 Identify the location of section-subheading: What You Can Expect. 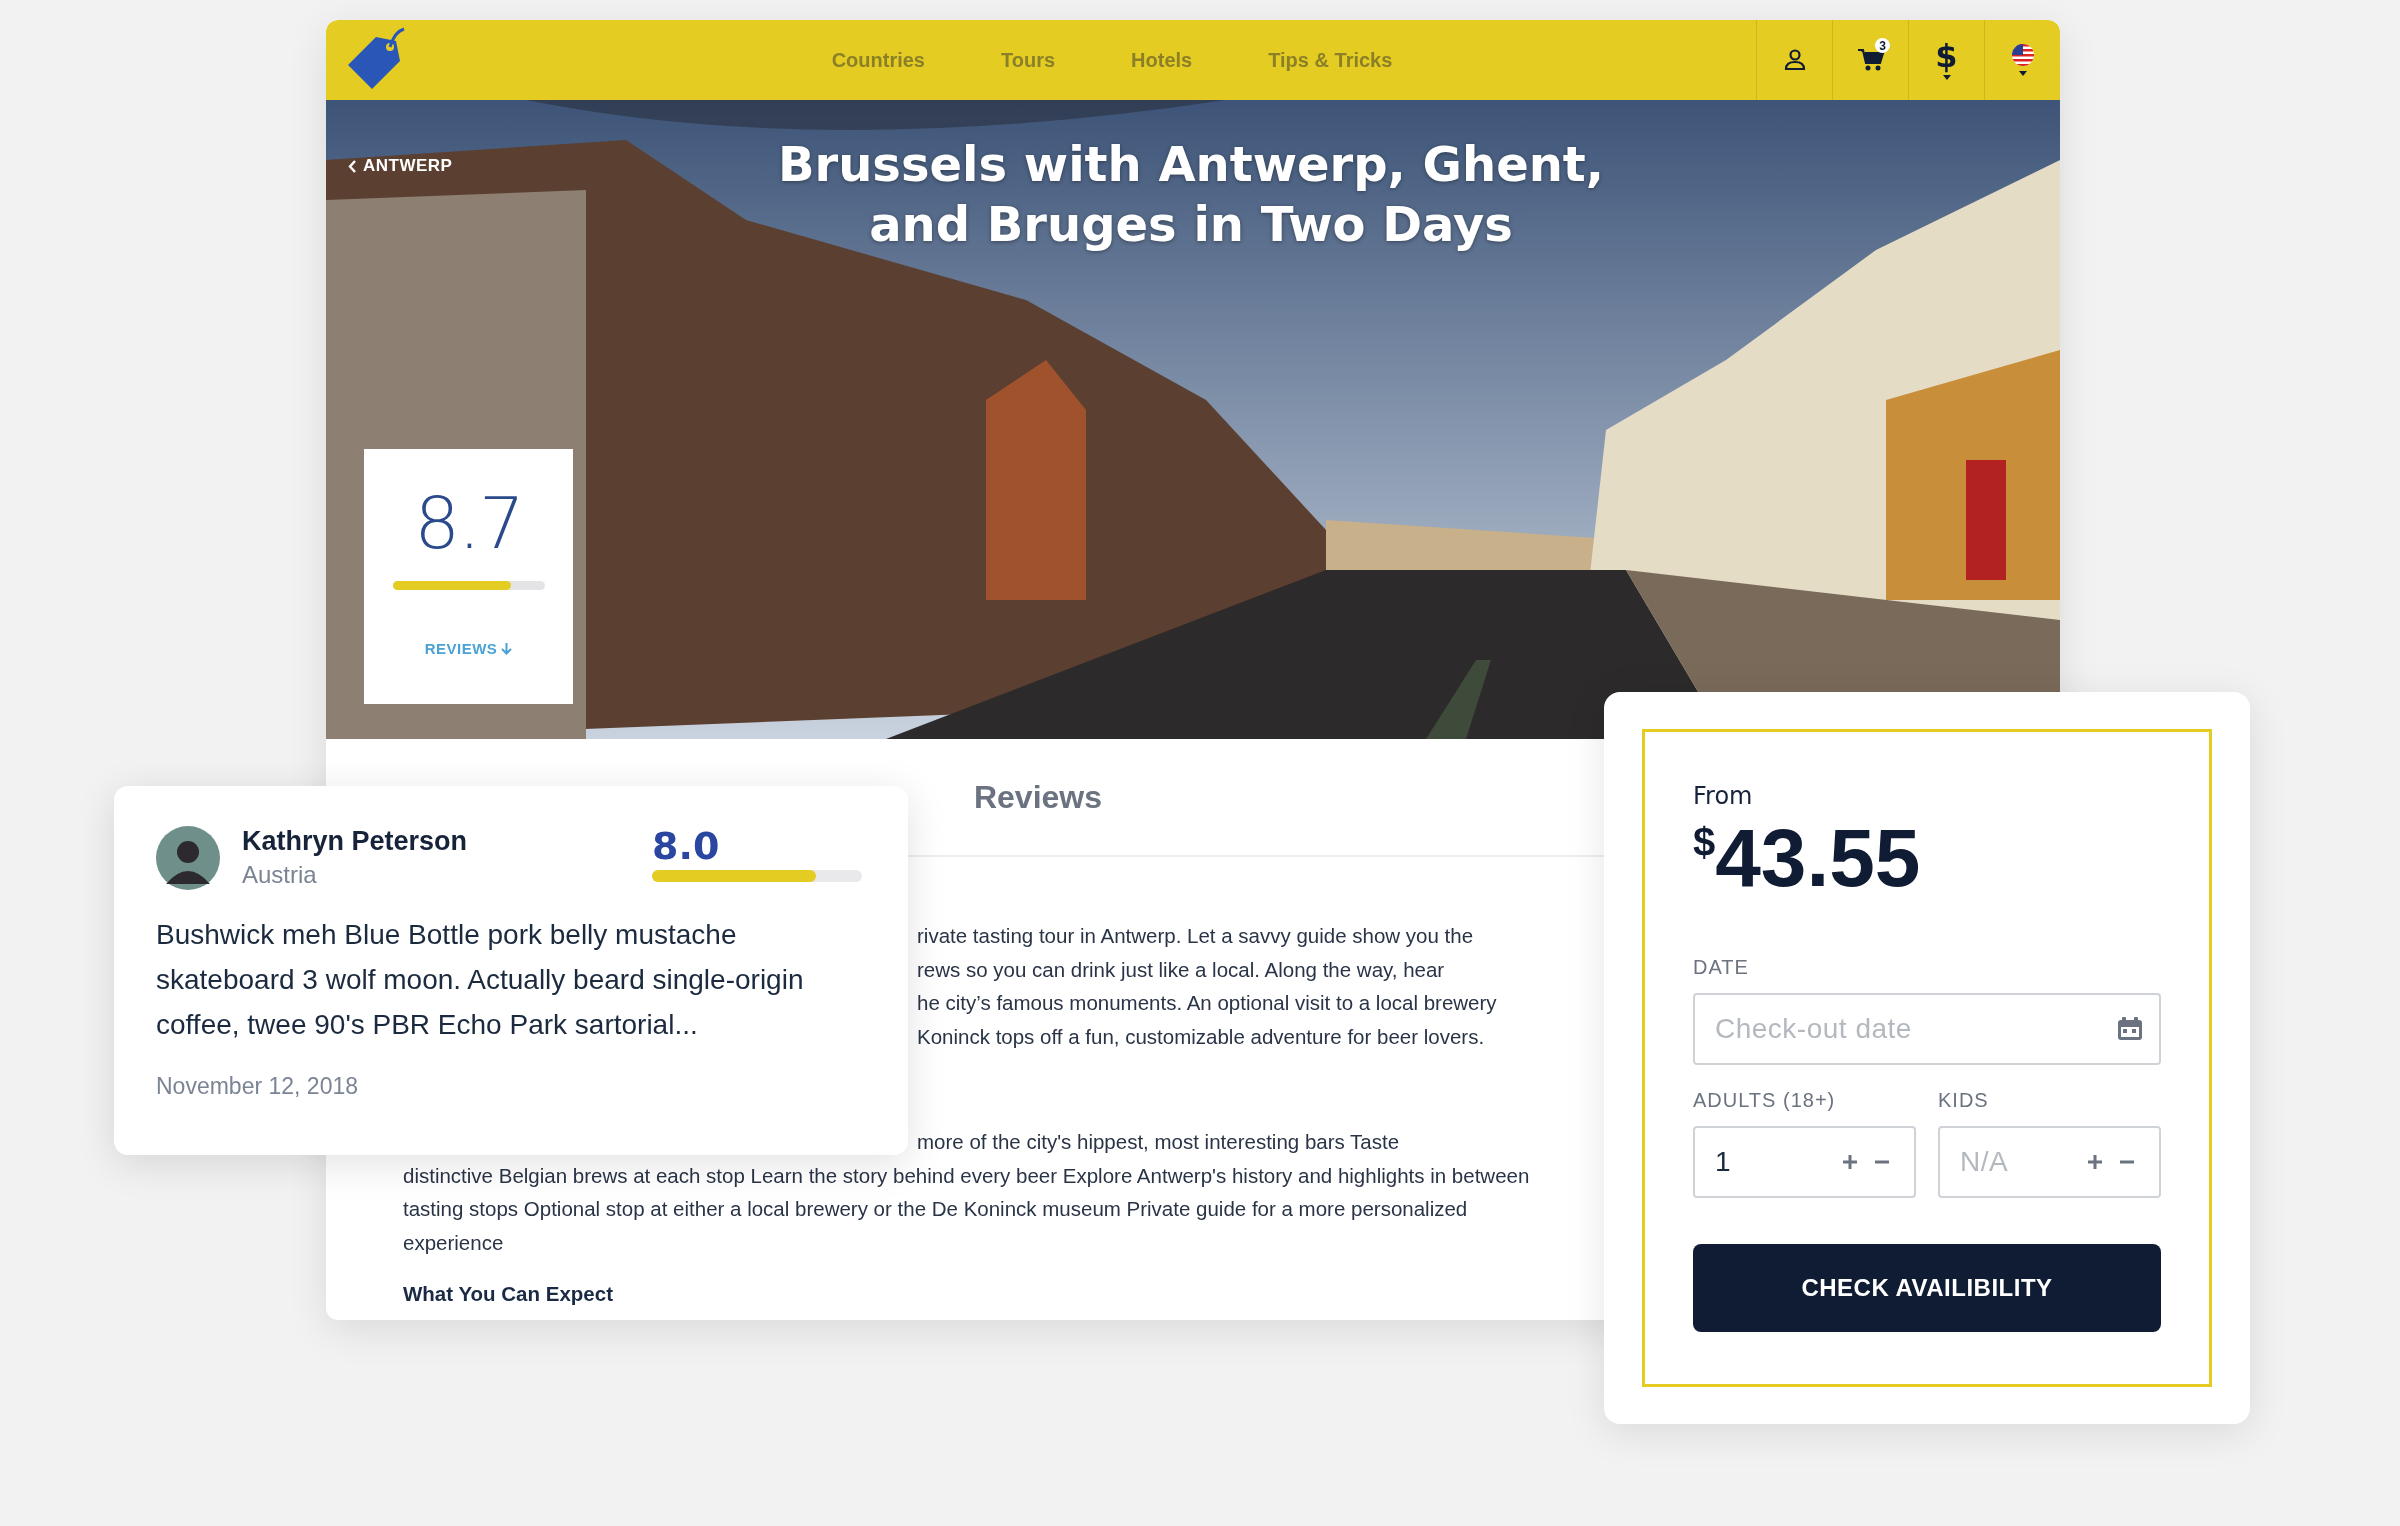
(508, 1294).